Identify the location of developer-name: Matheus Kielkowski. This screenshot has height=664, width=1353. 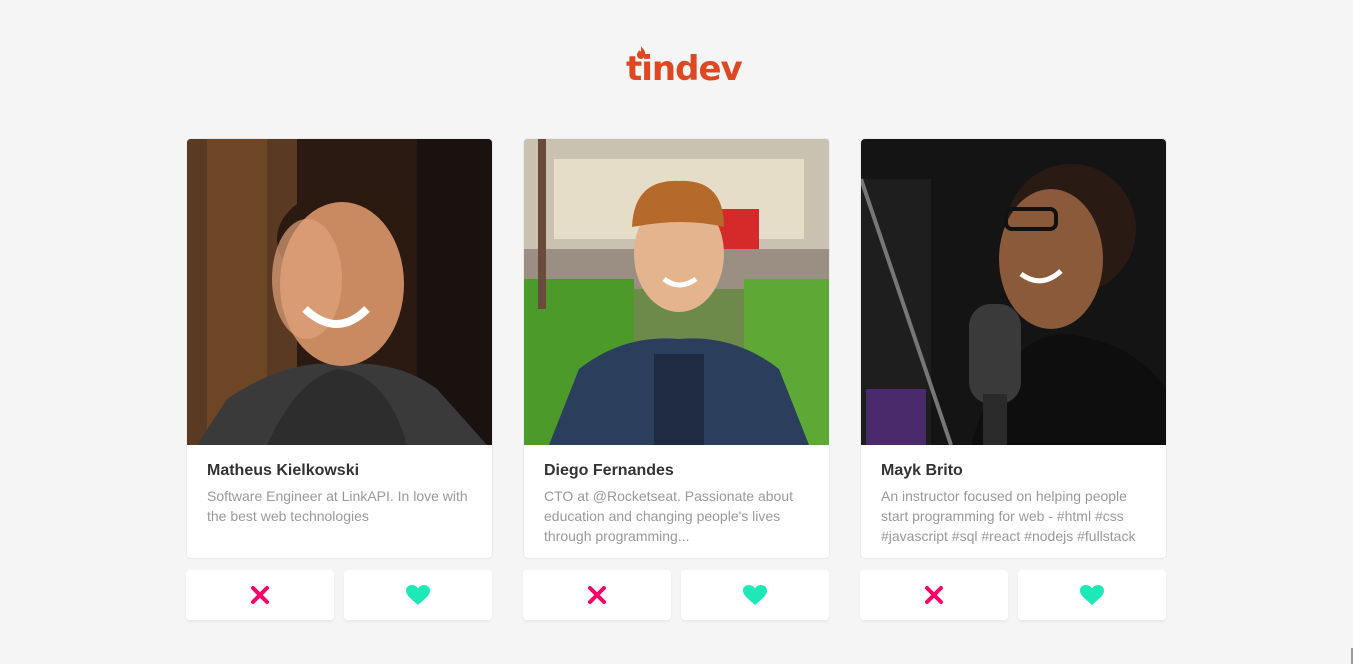
(283, 470).